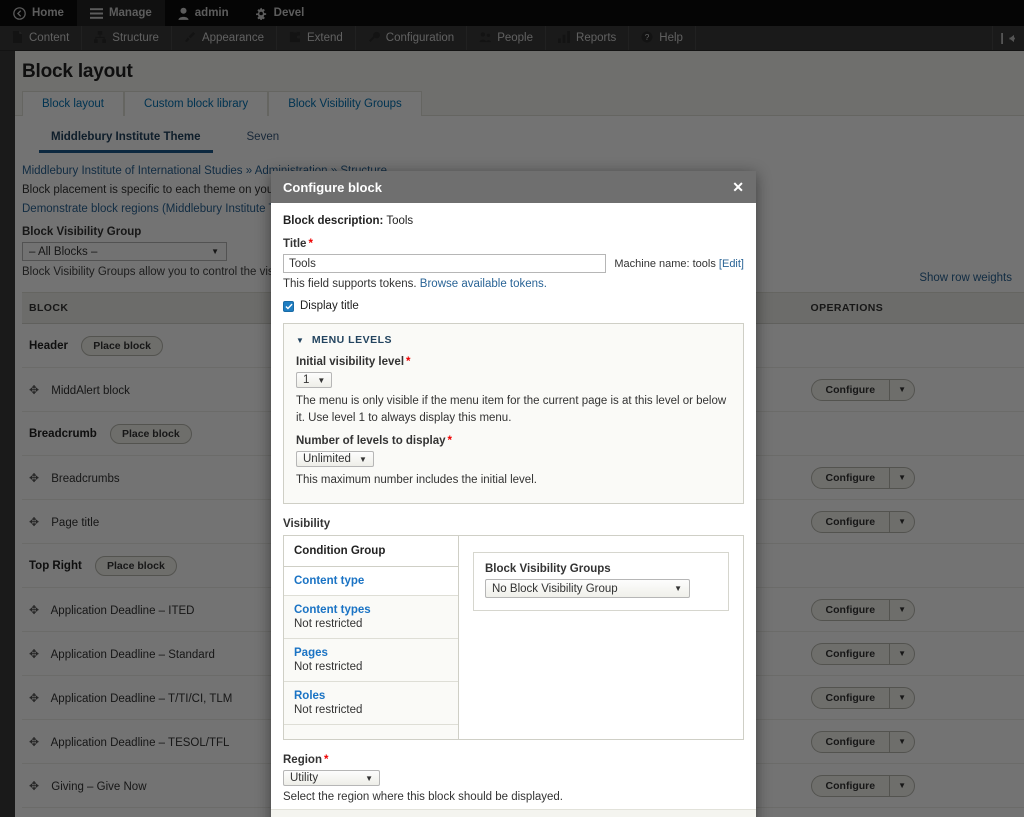 Image resolution: width=1024 pixels, height=817 pixels. What do you see at coordinates (352, 340) in the screenshot?
I see `menu-levels-legend-text: MENU LEVELS` at bounding box center [352, 340].